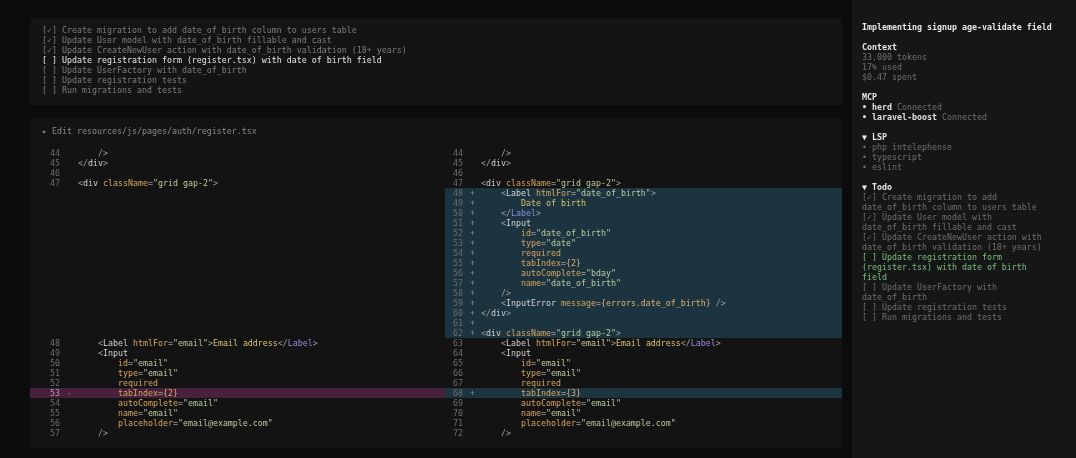 This screenshot has width=1076, height=458. Describe the element at coordinates (458, 383) in the screenshot. I see `line-number: 67` at that location.